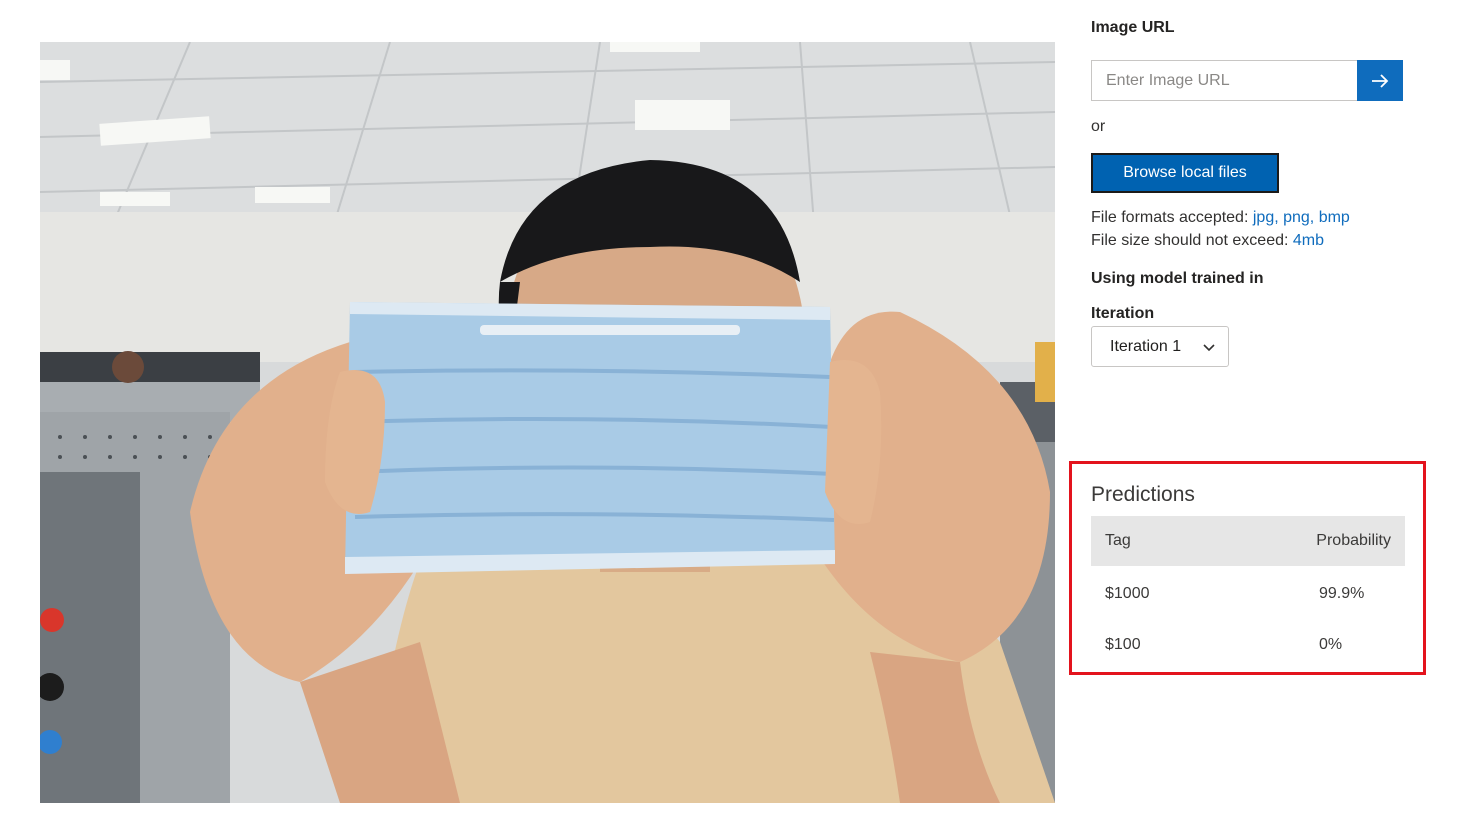  I want to click on image-url-row, so click(1247, 80).